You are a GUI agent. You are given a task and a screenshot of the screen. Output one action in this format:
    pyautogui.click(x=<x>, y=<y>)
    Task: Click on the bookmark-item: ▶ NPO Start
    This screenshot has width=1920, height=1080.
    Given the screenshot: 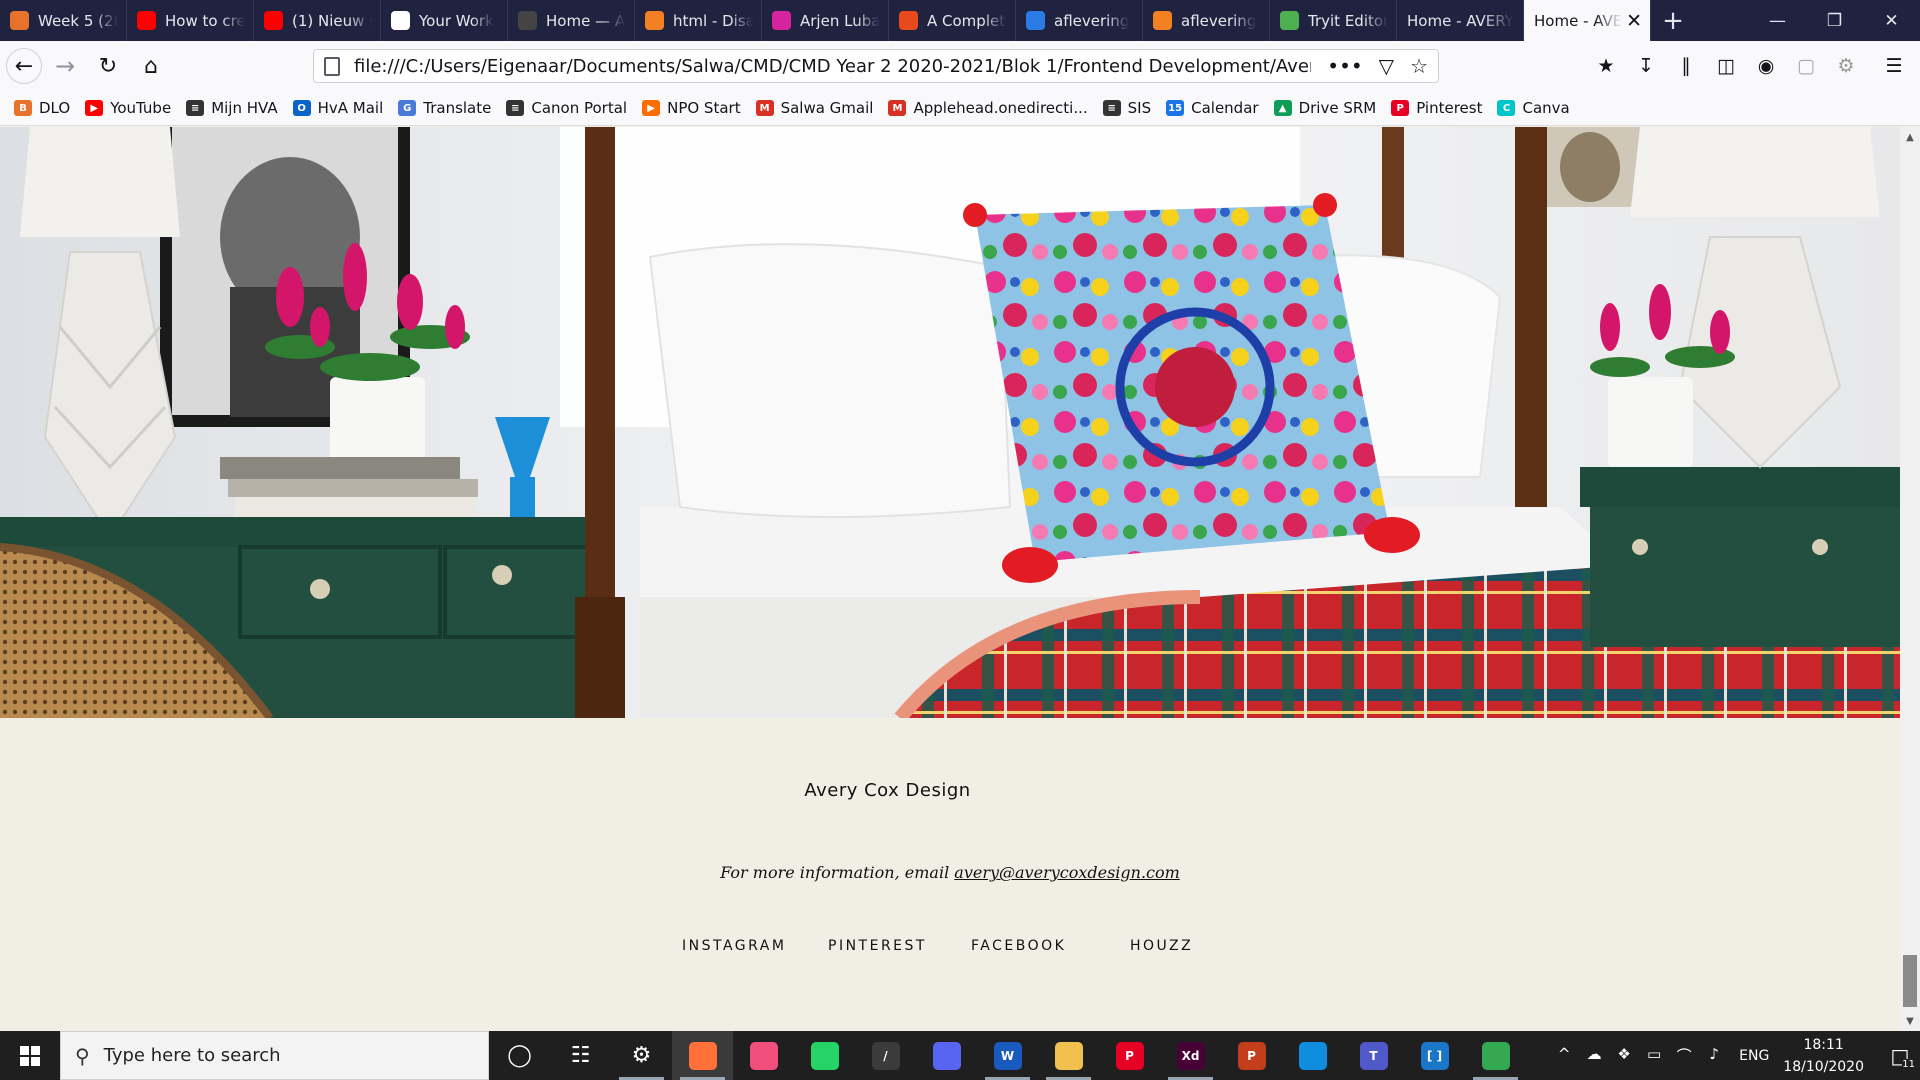 What is the action you would take?
    pyautogui.click(x=691, y=108)
    